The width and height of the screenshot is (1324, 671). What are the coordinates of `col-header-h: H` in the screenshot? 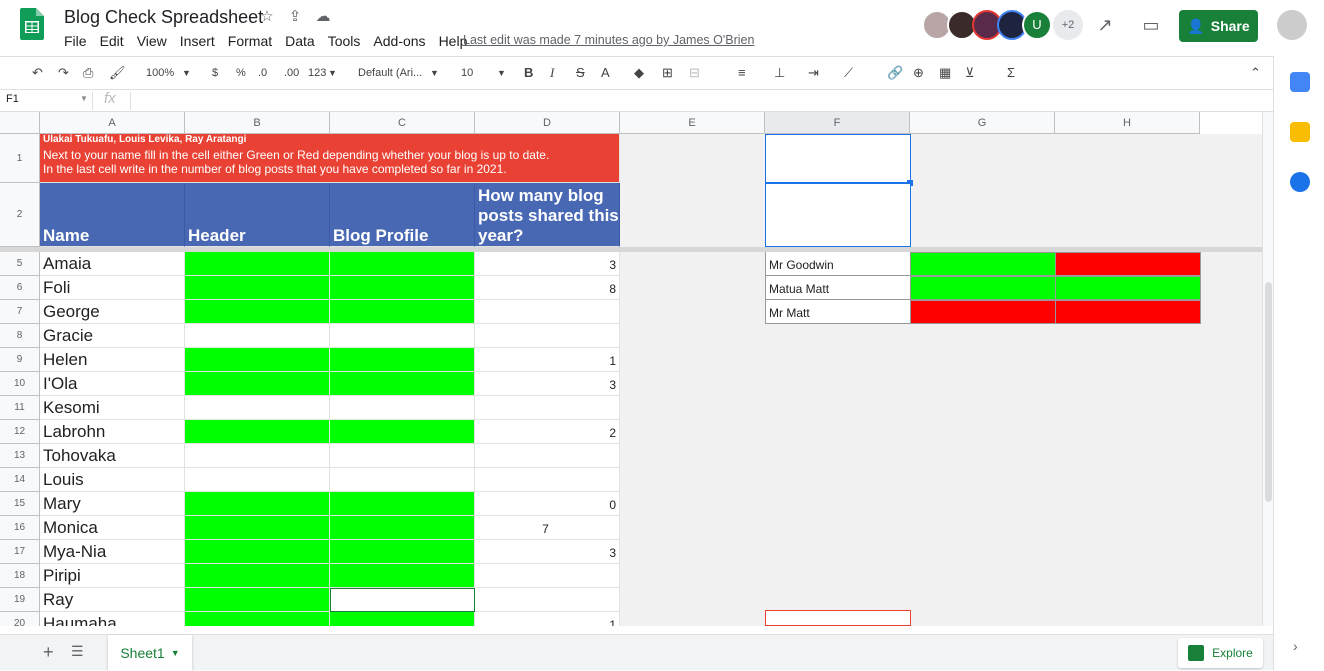 It's located at (1127, 123).